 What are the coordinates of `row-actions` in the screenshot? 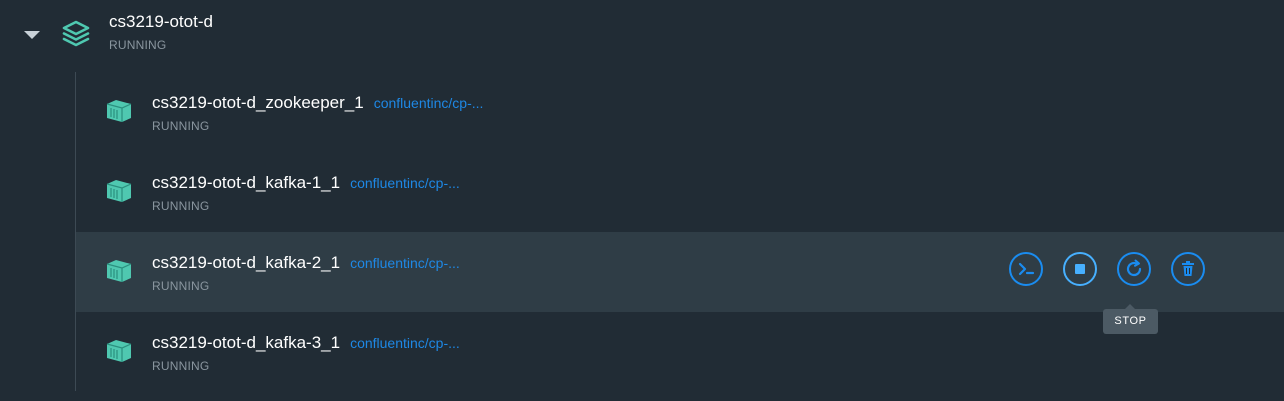 It's located at (1146, 272).